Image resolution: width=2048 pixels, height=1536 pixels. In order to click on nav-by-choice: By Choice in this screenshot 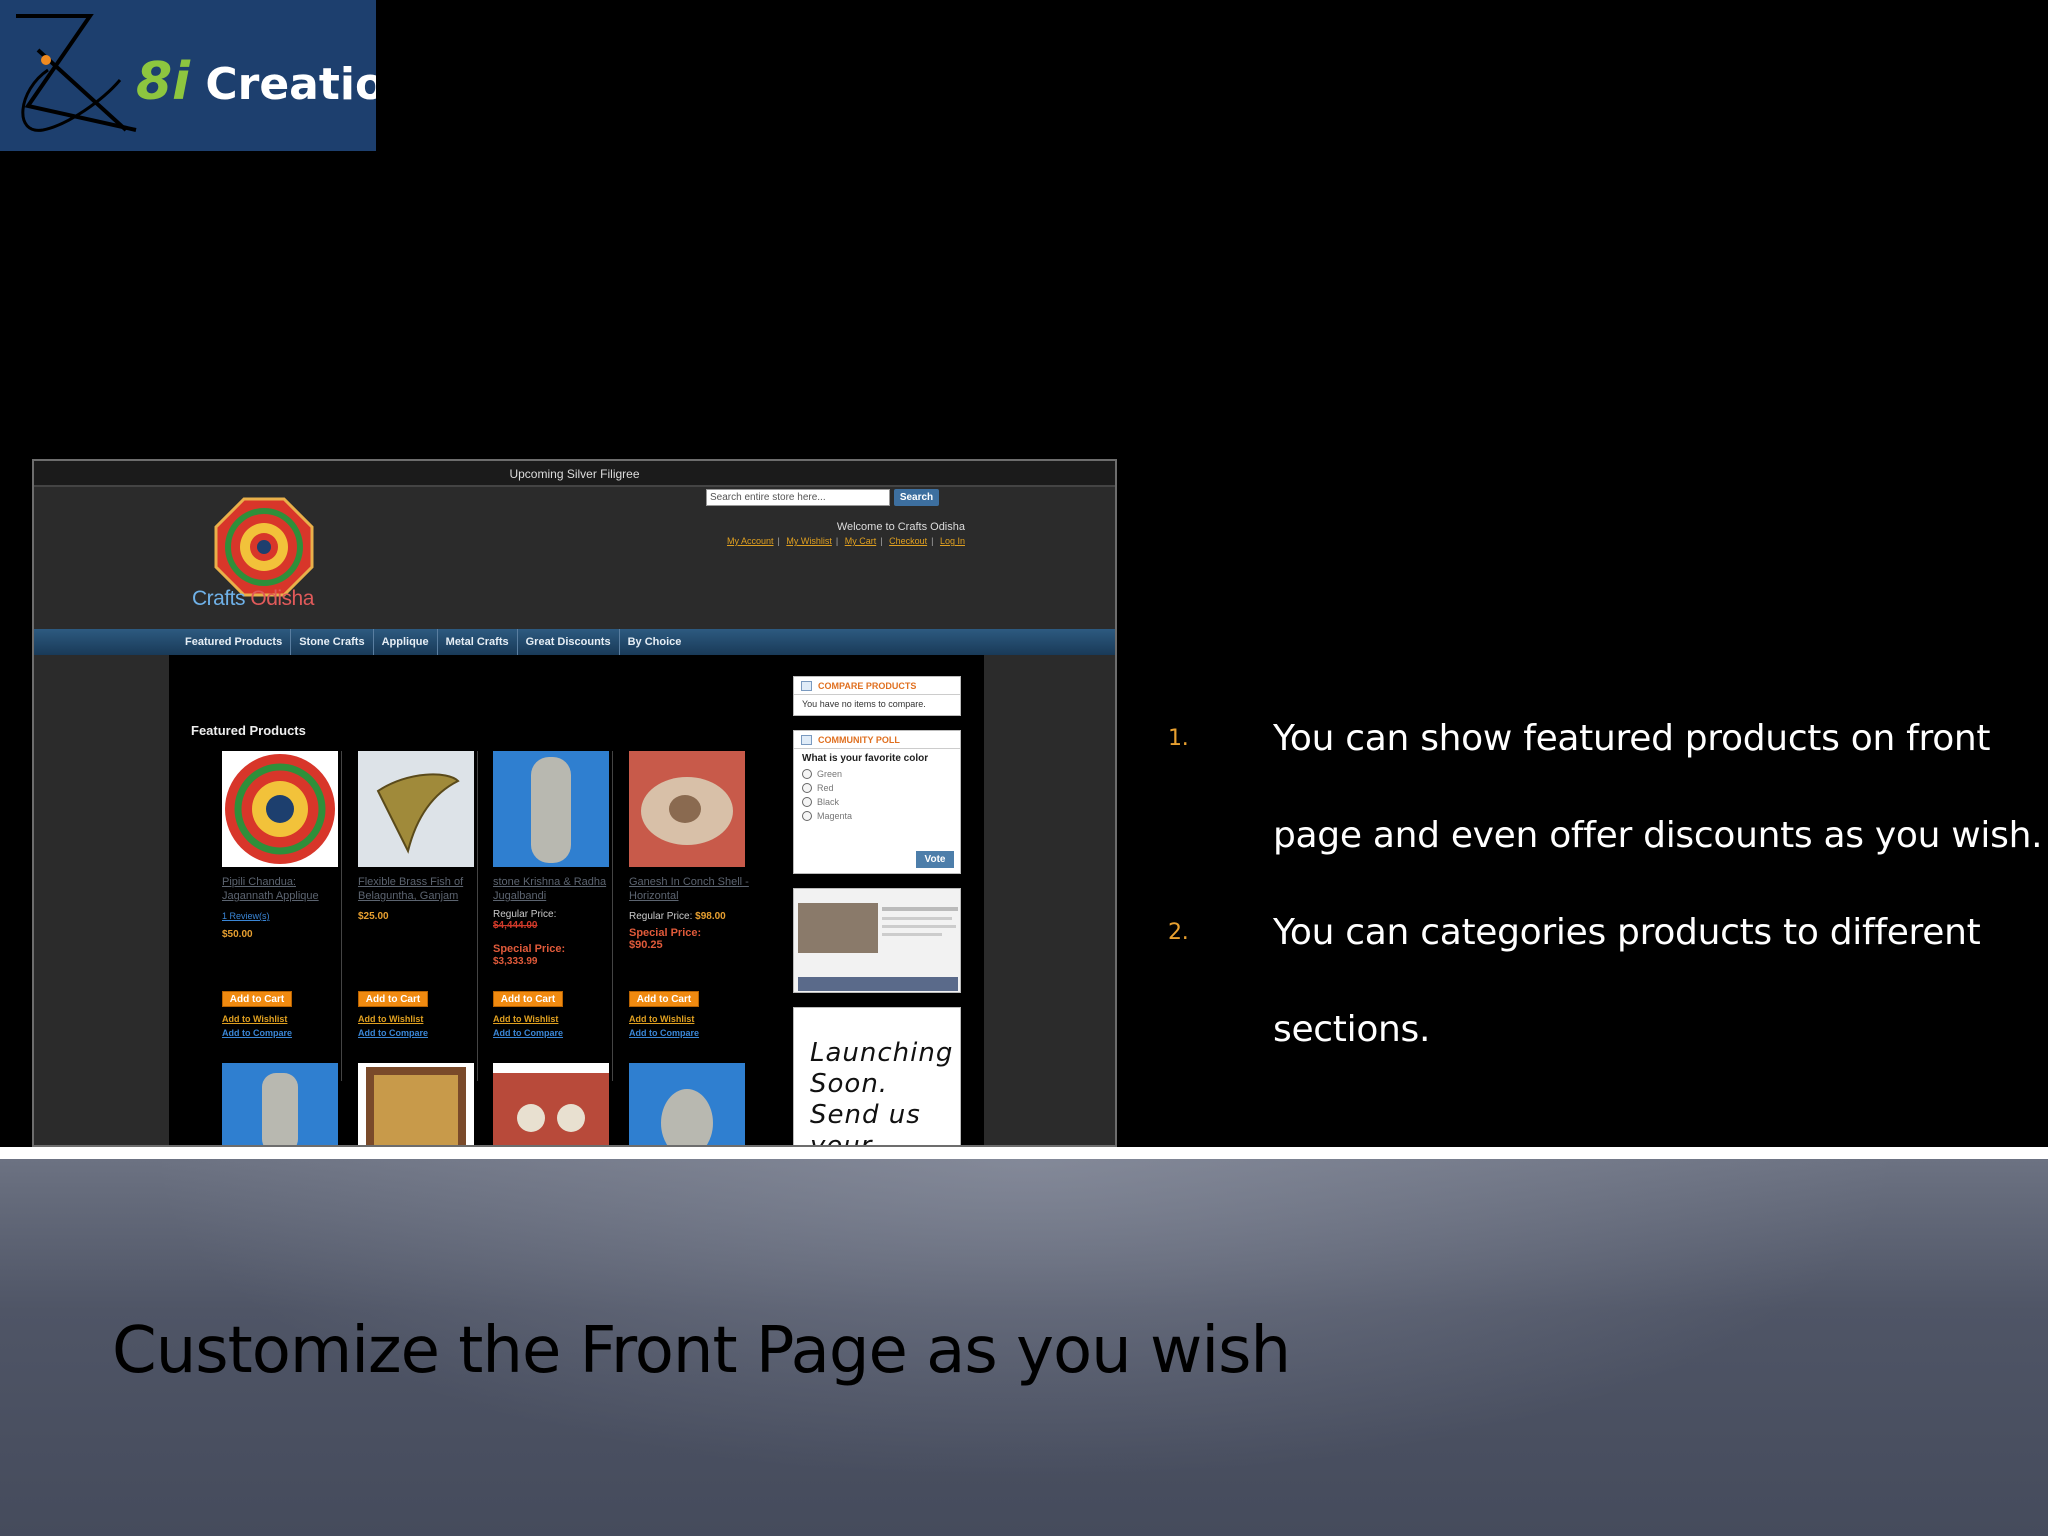, I will do `click(655, 642)`.